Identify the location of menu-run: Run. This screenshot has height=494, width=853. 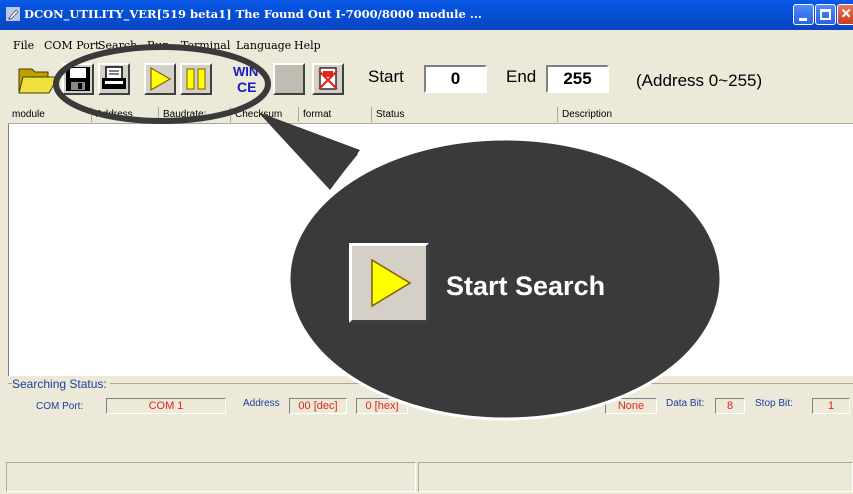
(158, 45).